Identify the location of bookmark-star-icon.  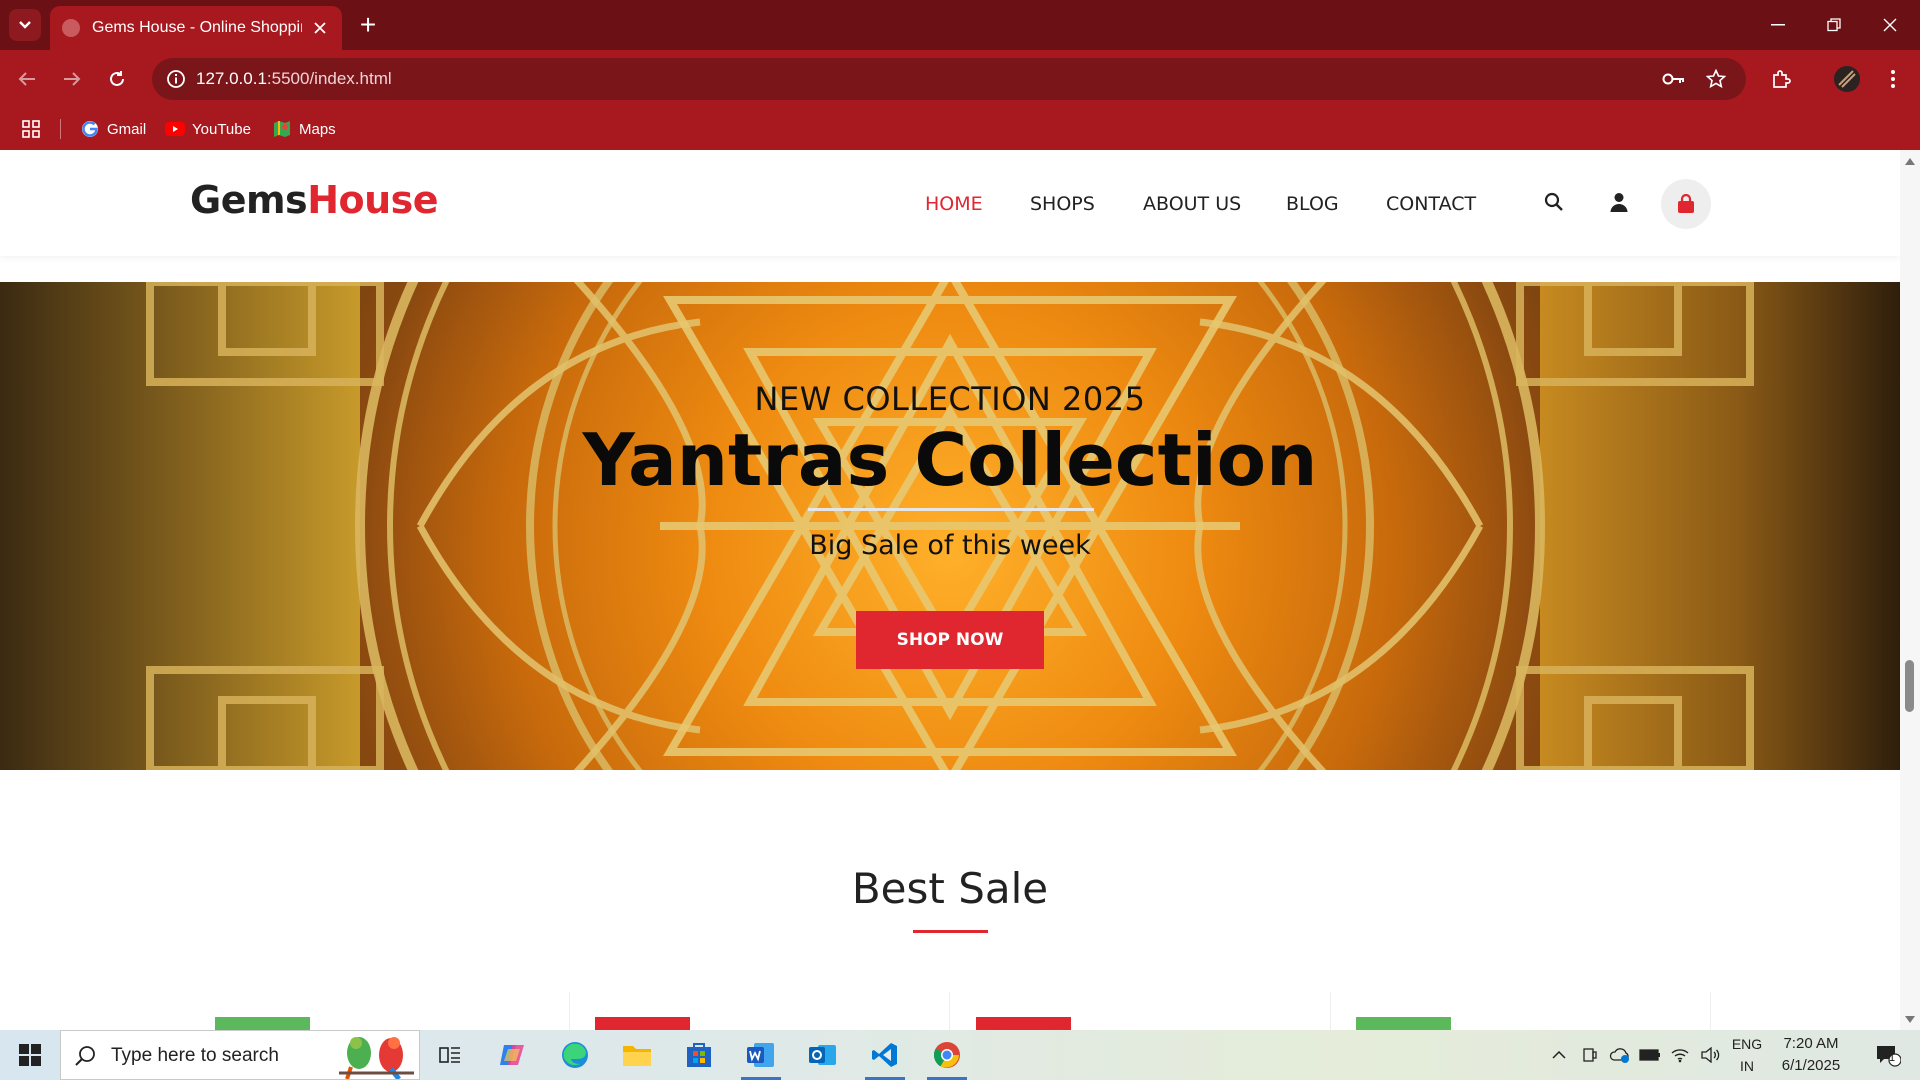
(1716, 79).